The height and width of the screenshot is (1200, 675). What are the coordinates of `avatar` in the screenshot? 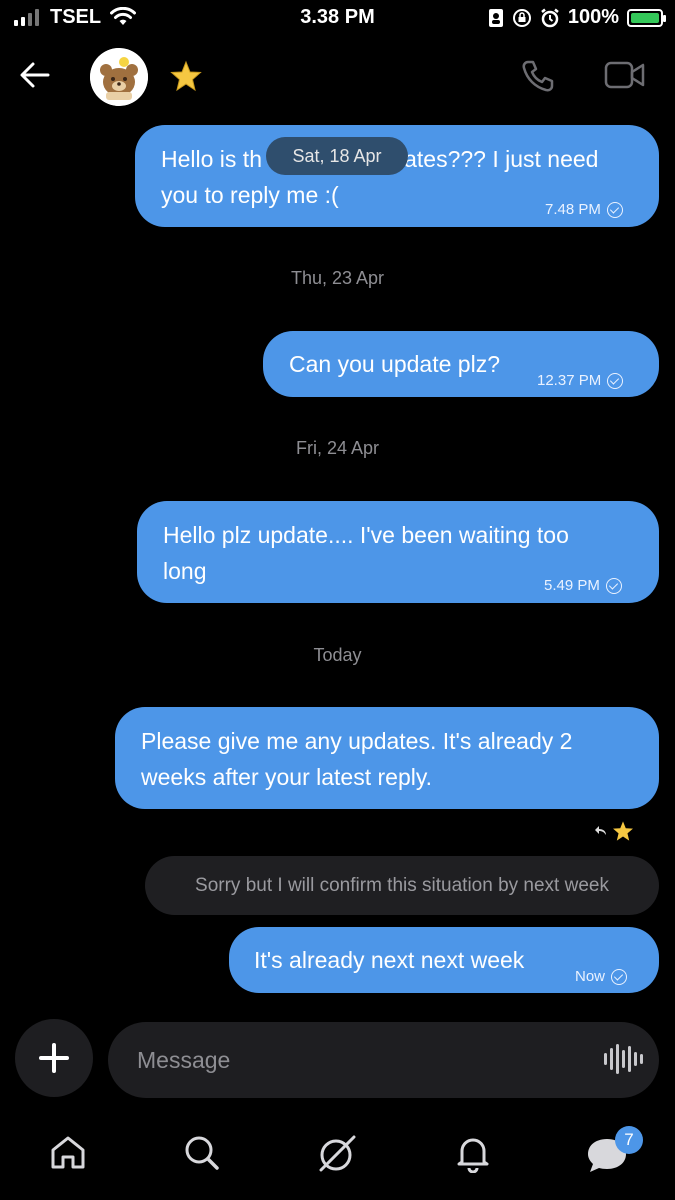 It's located at (119, 77).